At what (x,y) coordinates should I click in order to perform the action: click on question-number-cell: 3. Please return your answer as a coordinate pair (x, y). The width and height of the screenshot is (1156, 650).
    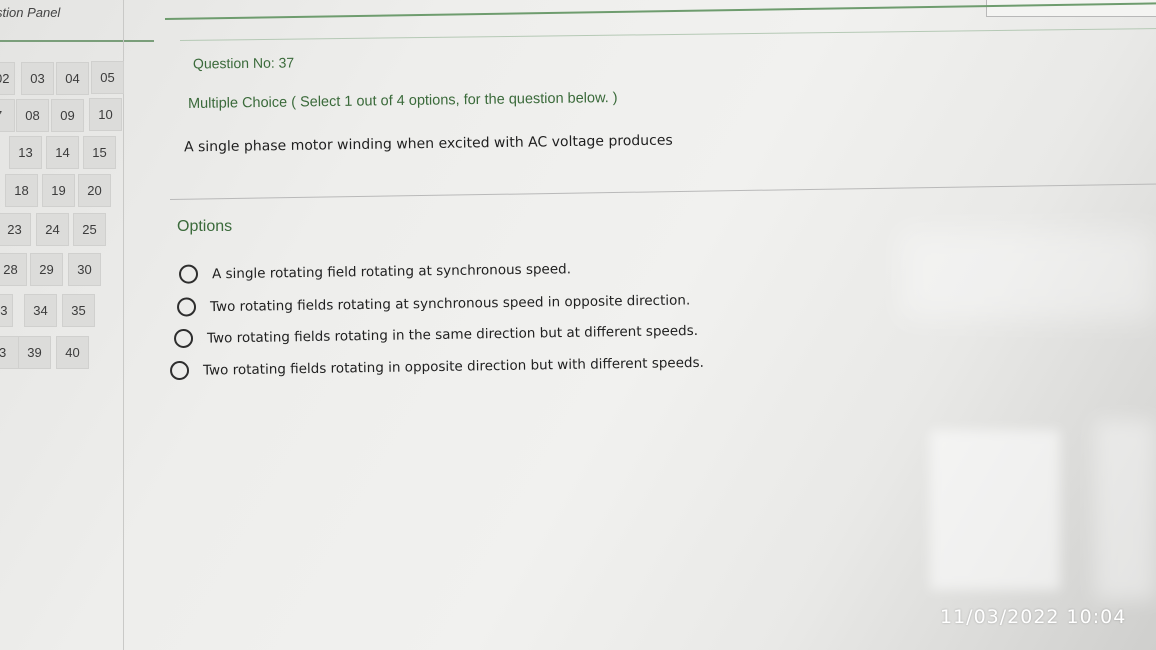
    Looking at the image, I should click on (9, 352).